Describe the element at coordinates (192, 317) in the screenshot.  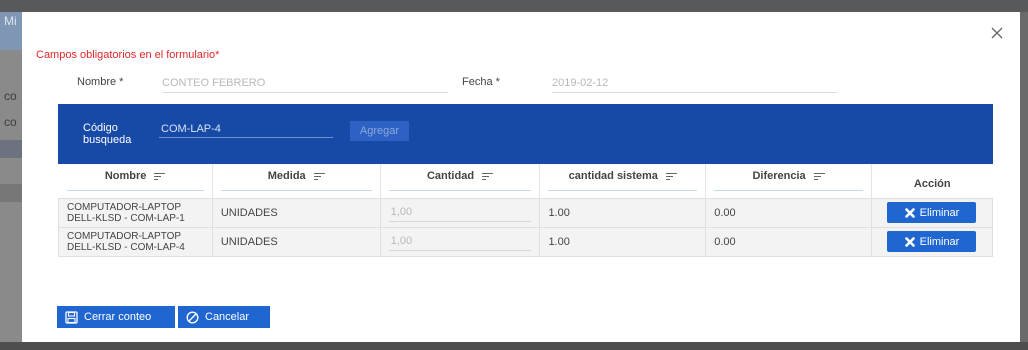
I see `cancel-icon` at that location.